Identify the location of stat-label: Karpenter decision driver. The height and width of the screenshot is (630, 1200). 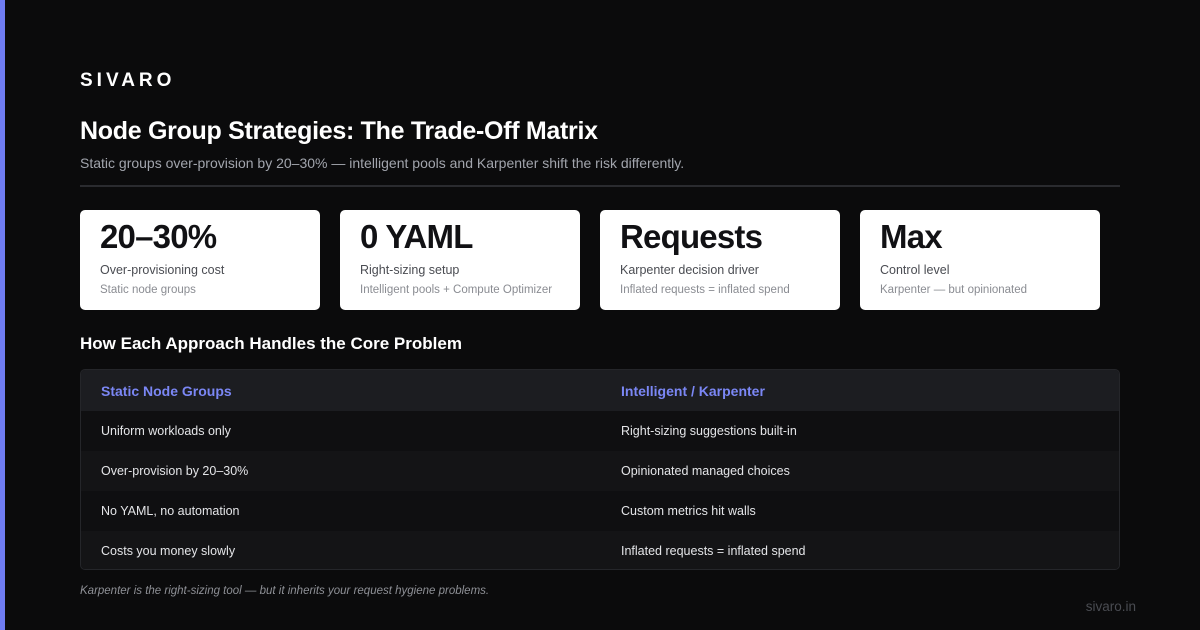
(689, 270).